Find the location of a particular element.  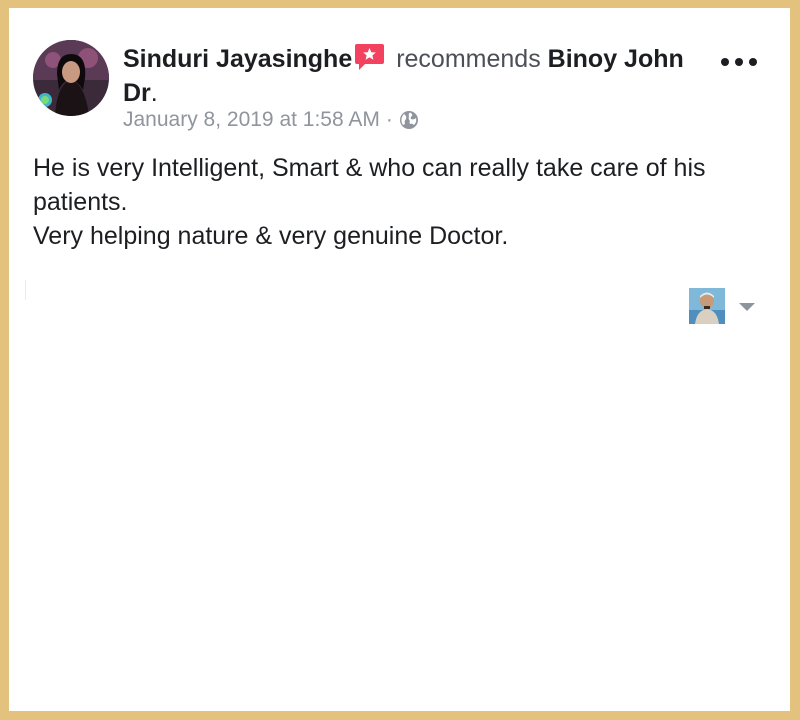

page-profile-thumbnail is located at coordinates (707, 306).